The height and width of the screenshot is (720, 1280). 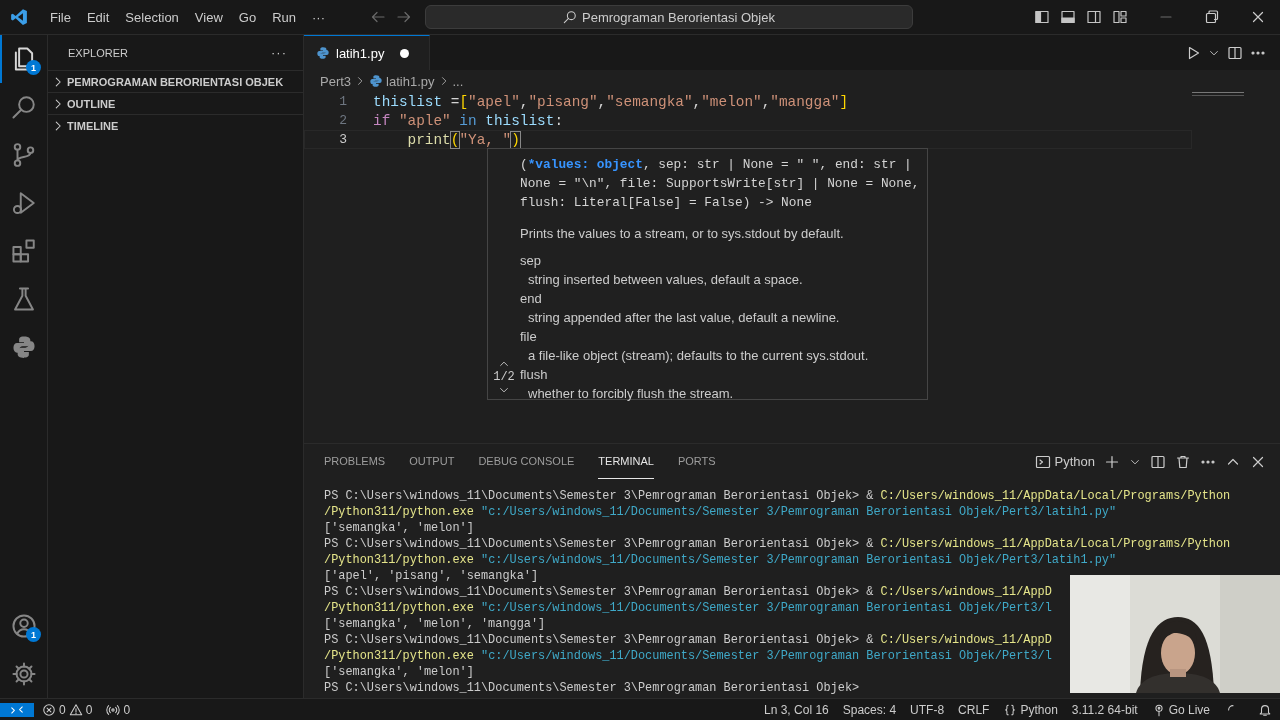 What do you see at coordinates (684, 318) in the screenshot?
I see `parameter-doc: string appended after the last value, default a newline.` at bounding box center [684, 318].